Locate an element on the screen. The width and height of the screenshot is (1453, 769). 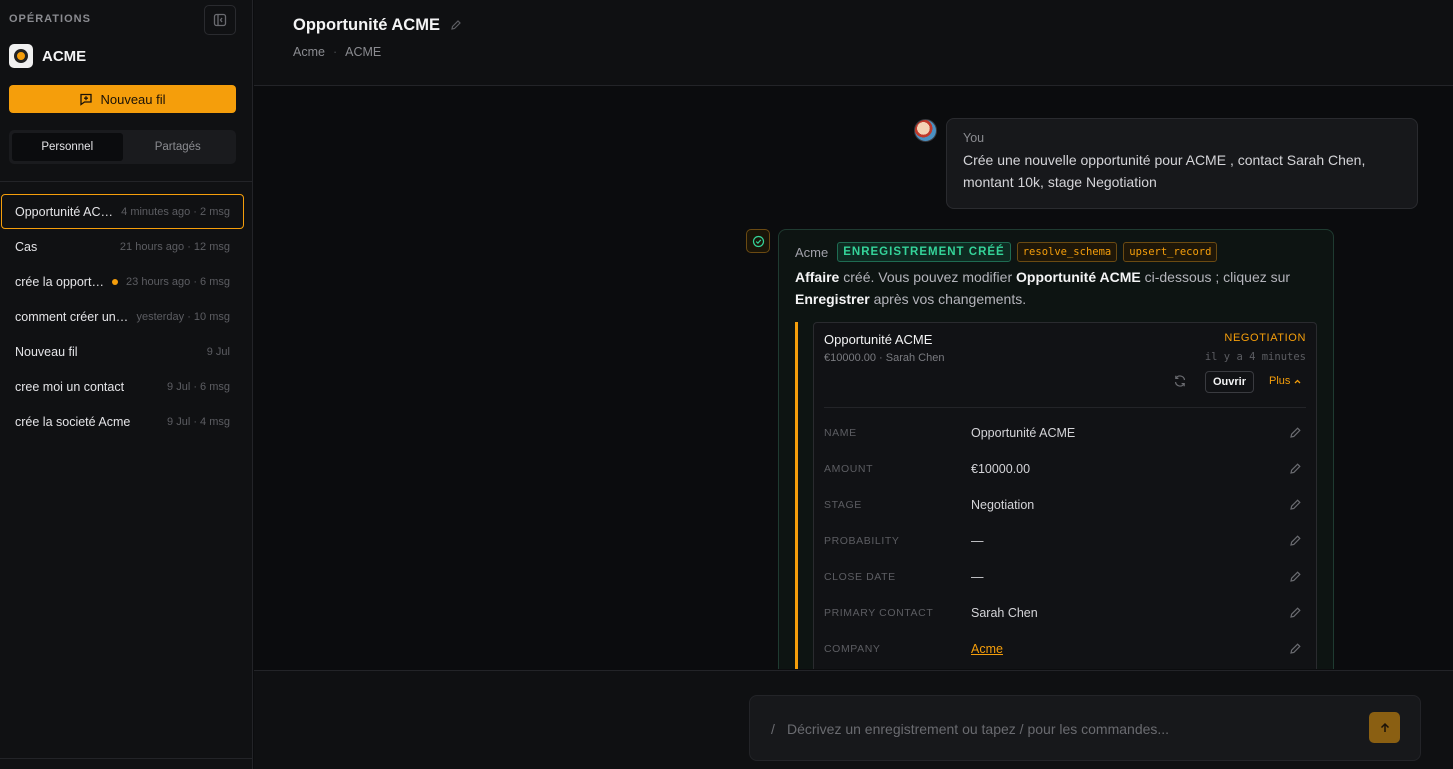
breadcrumb-item: Acme is located at coordinates (309, 52).